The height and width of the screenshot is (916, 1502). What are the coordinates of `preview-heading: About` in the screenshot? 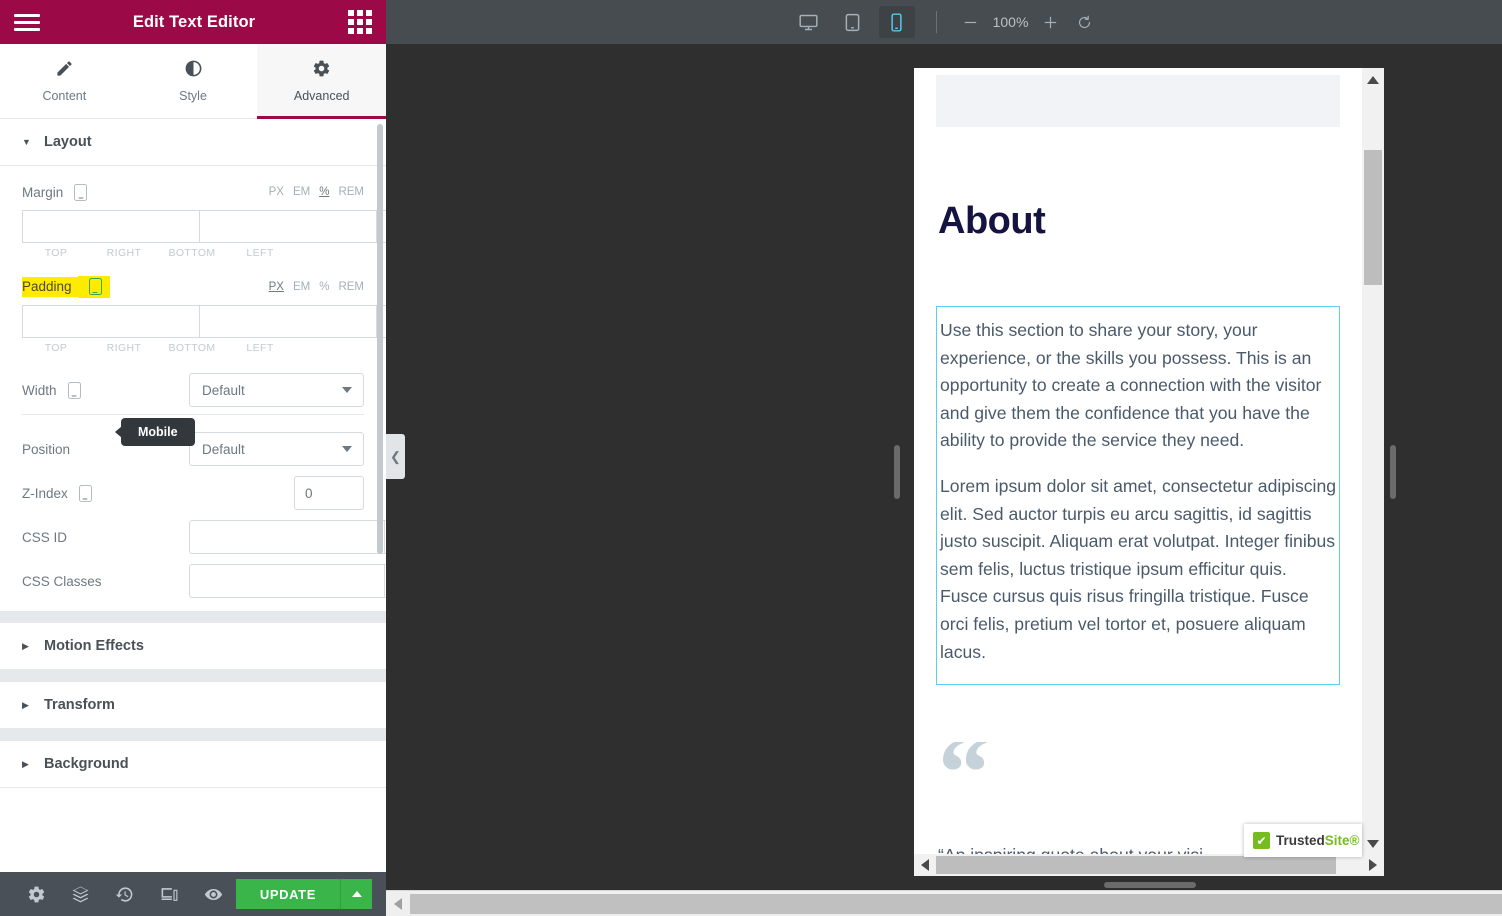 It's located at (992, 221).